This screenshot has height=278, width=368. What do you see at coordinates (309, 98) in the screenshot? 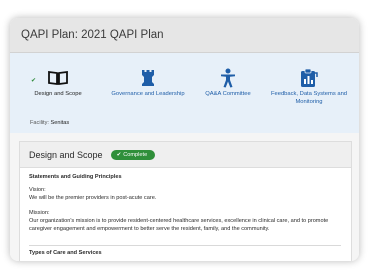
I see `tab-label: Feedback, Data Systems and Monitoring` at bounding box center [309, 98].